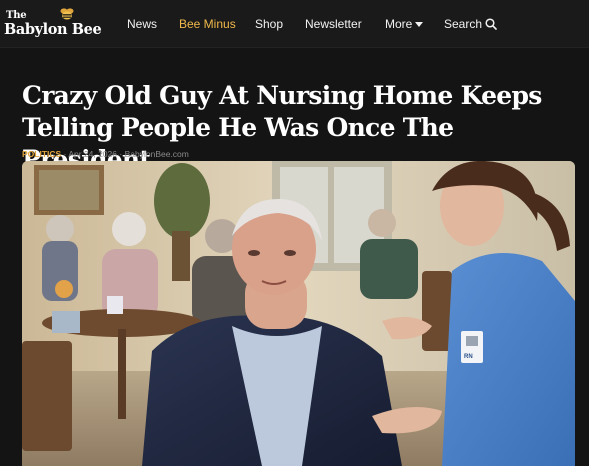 This screenshot has width=589, height=466. I want to click on nav-shop-link: Shop, so click(269, 24).